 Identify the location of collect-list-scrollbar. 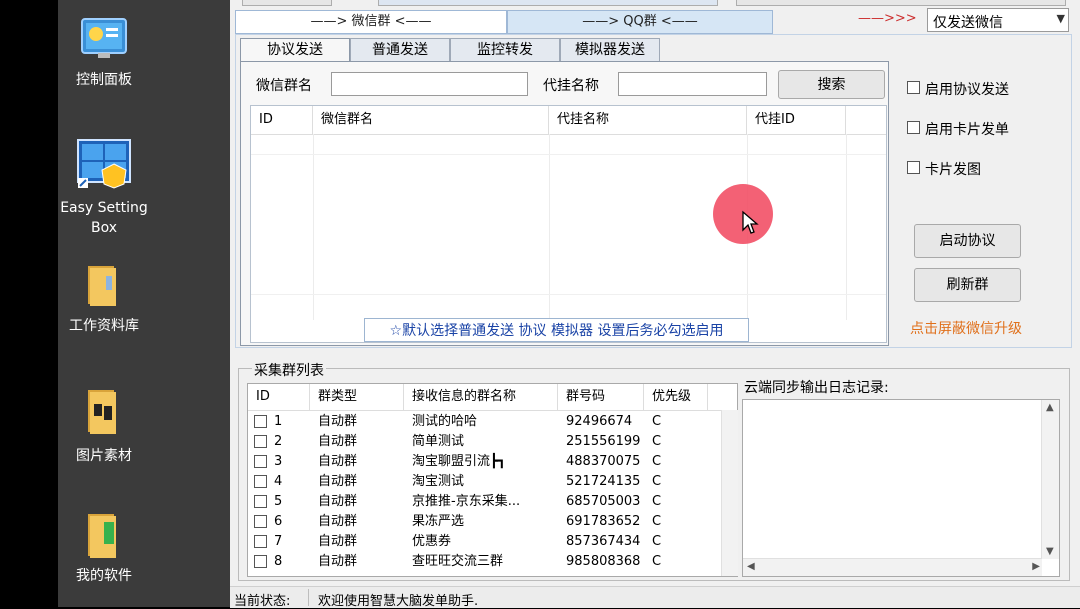
(729, 493).